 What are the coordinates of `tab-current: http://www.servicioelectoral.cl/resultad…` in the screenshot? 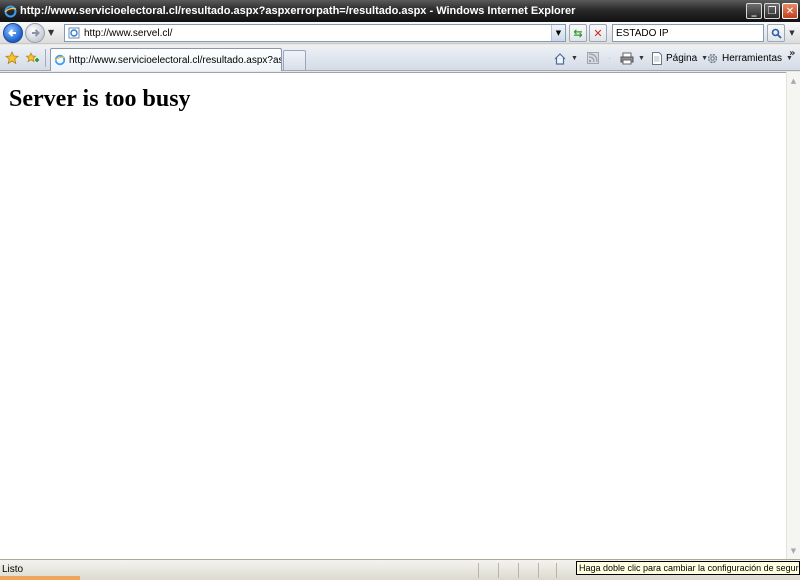 It's located at (166, 59).